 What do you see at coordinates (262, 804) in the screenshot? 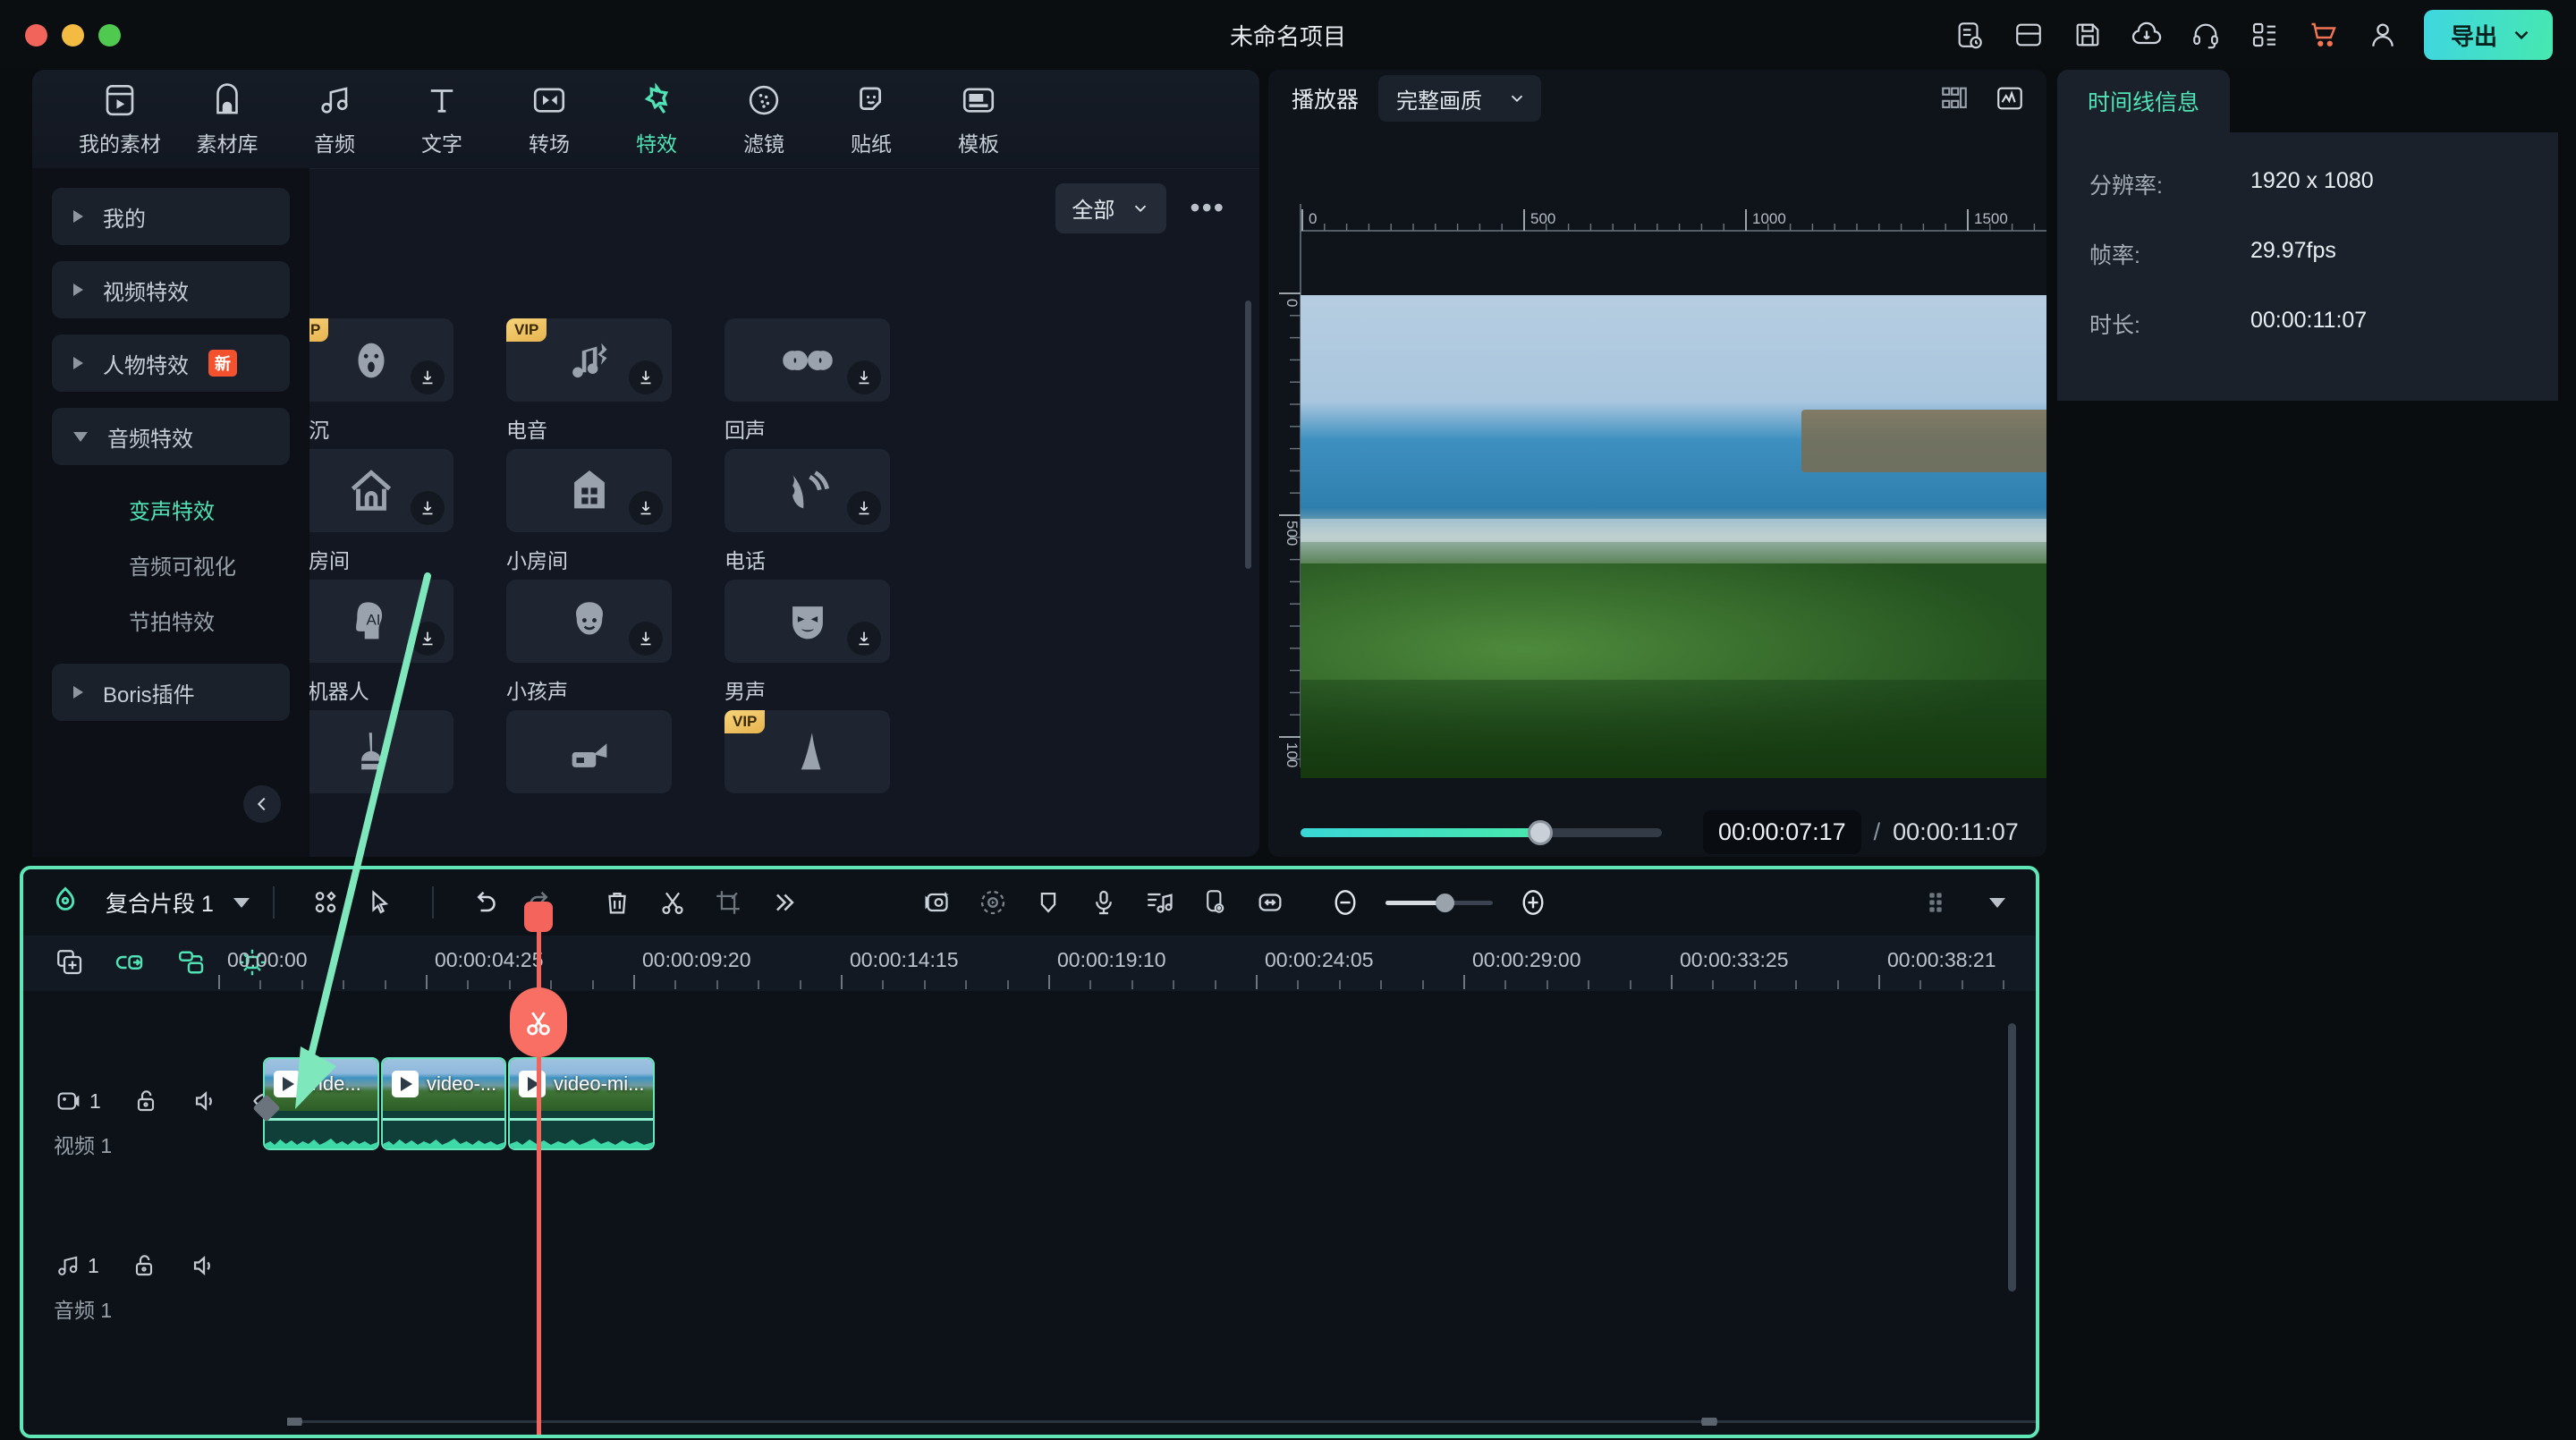
I see `collapse-sidebar-button` at bounding box center [262, 804].